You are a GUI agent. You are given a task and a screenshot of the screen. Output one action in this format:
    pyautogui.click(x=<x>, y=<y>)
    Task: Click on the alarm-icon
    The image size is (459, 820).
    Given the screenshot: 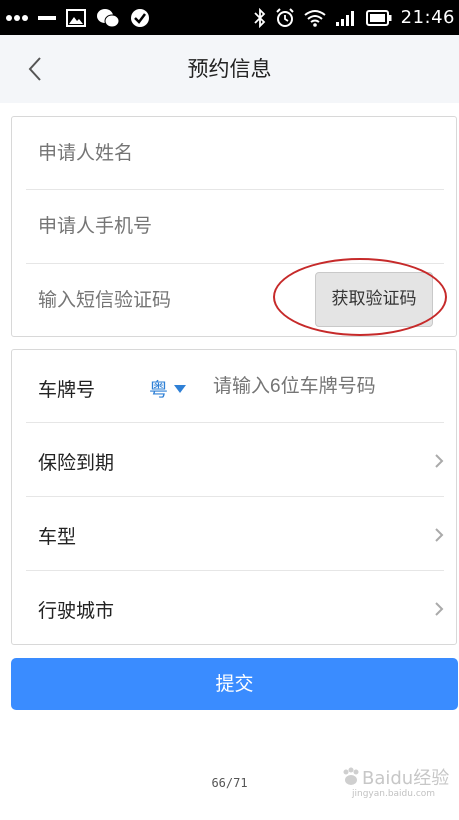 What is the action you would take?
    pyautogui.click(x=284, y=17)
    